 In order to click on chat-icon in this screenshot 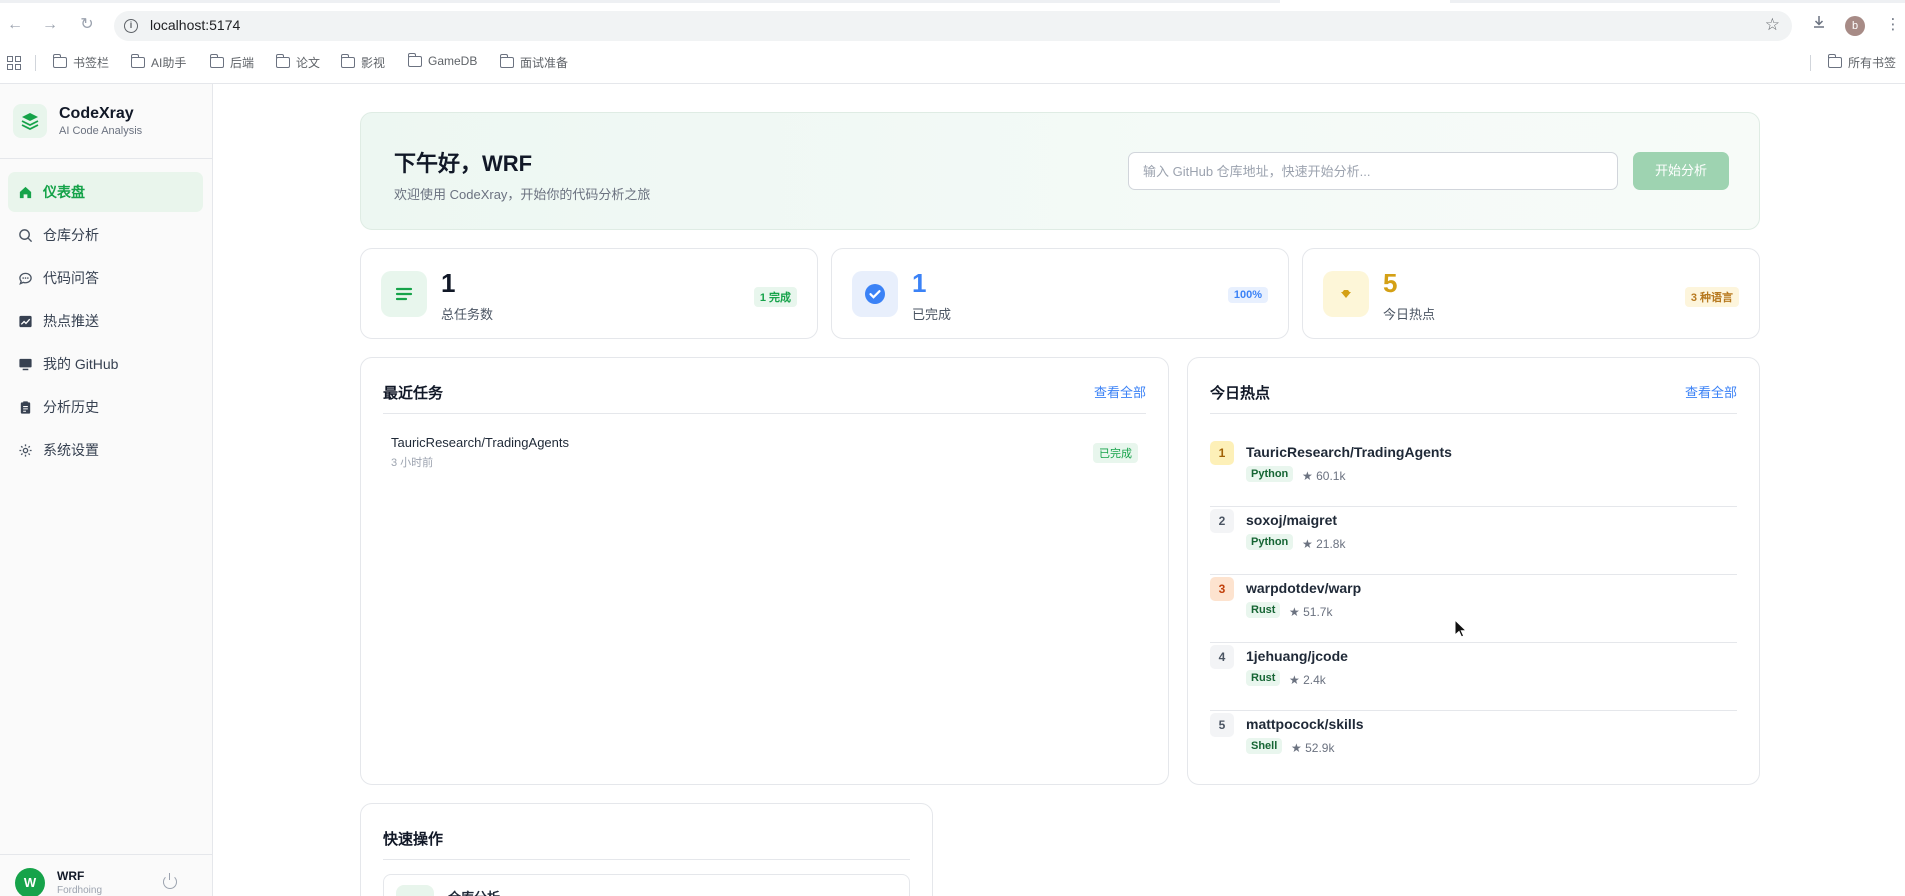, I will do `click(25, 278)`.